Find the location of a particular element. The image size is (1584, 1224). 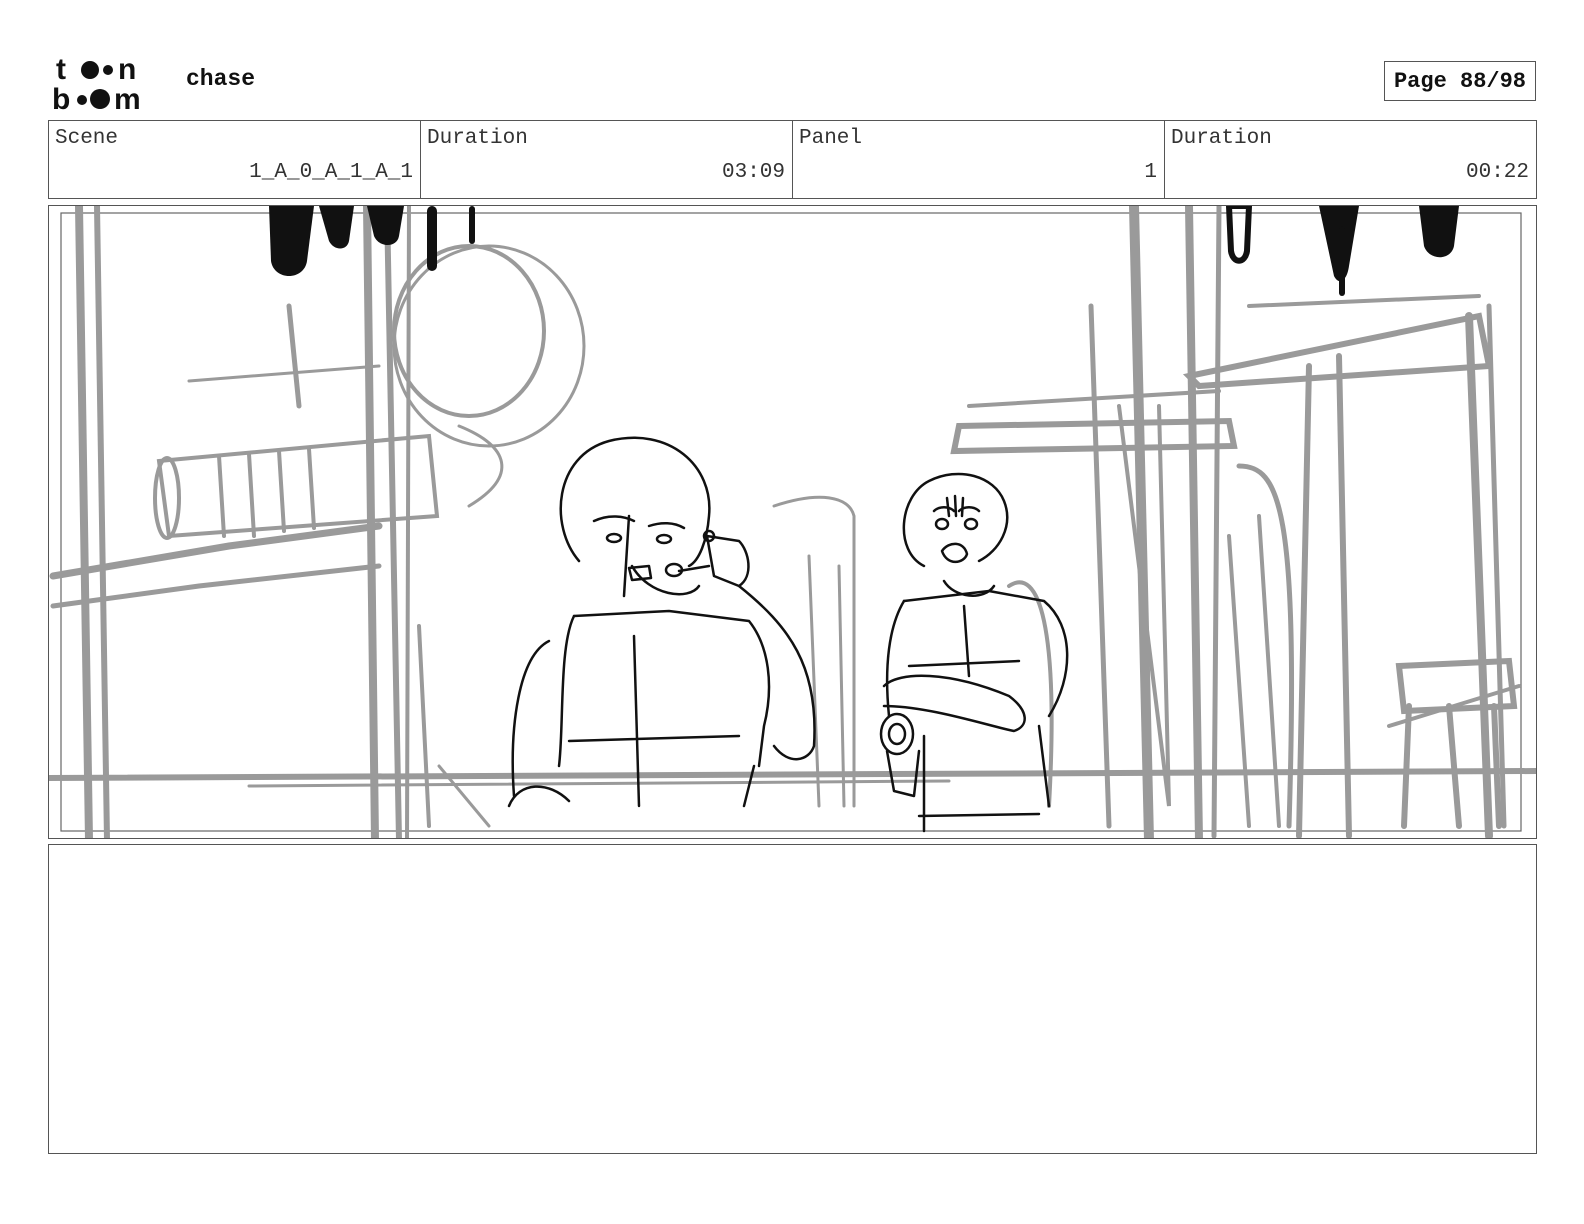

project-title: chase is located at coordinates (221, 79).